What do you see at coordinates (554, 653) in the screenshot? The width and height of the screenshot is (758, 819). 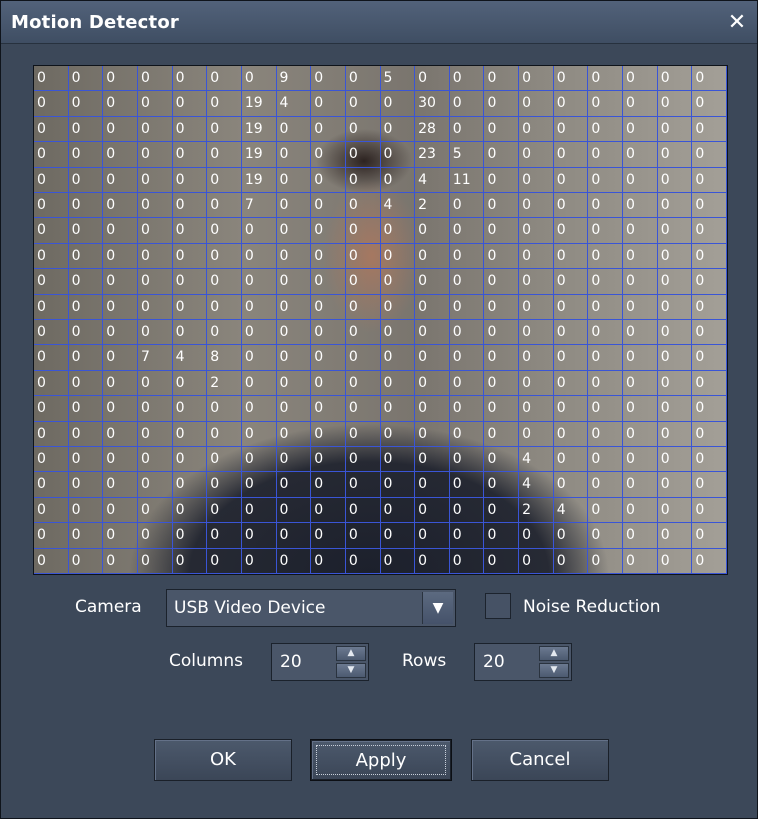 I see `rows-up-icon: ▲` at bounding box center [554, 653].